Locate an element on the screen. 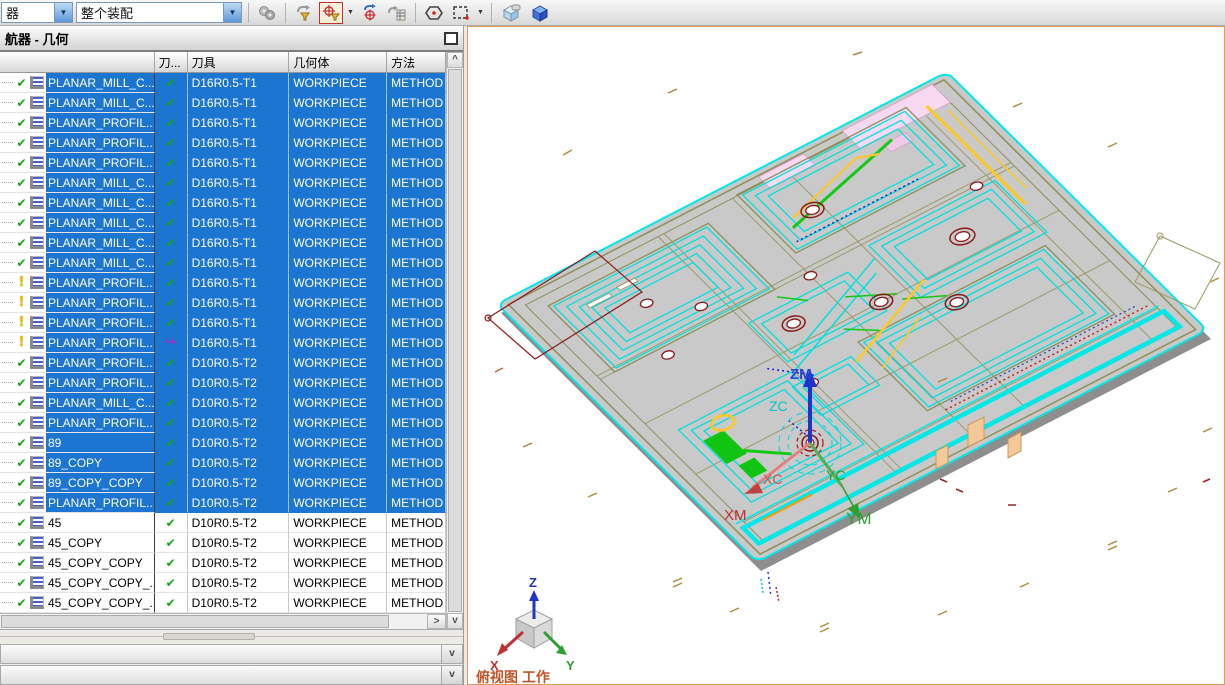 The width and height of the screenshot is (1225, 685). horizontal-scroll-thumb is located at coordinates (195, 622).